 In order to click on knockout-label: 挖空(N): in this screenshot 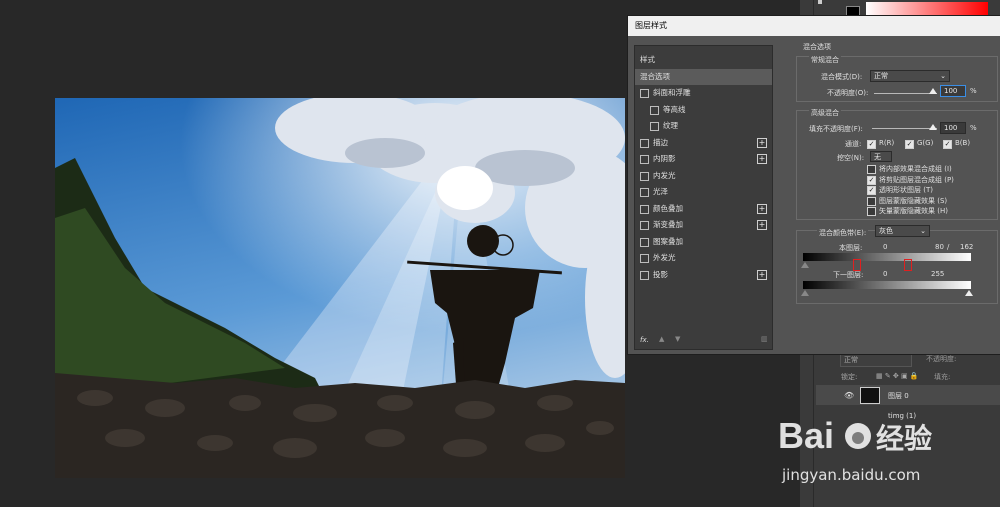, I will do `click(851, 158)`.